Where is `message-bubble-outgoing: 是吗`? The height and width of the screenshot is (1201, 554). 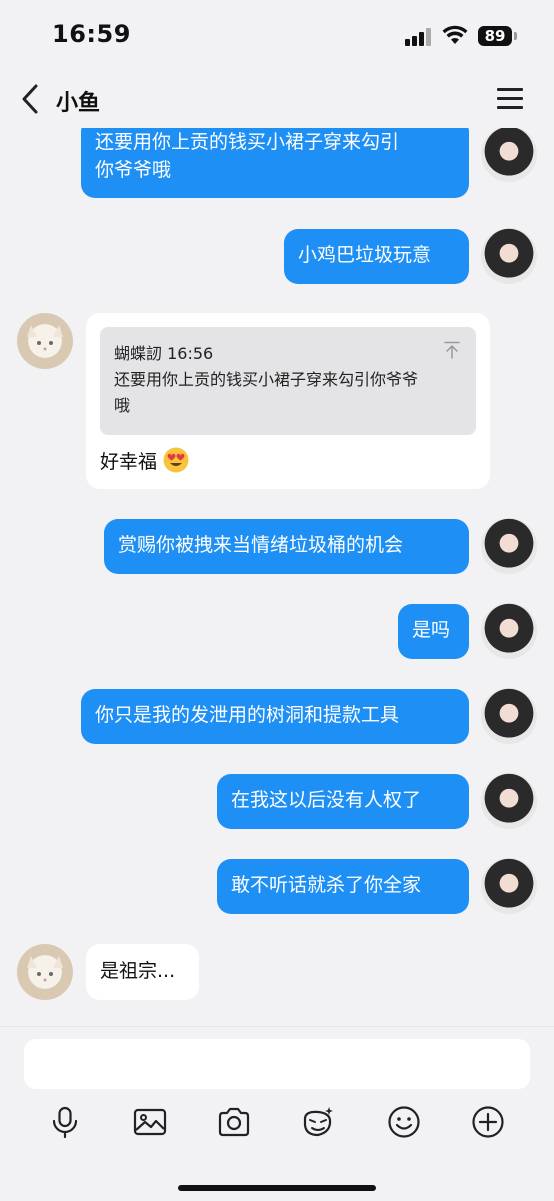 message-bubble-outgoing: 是吗 is located at coordinates (433, 631).